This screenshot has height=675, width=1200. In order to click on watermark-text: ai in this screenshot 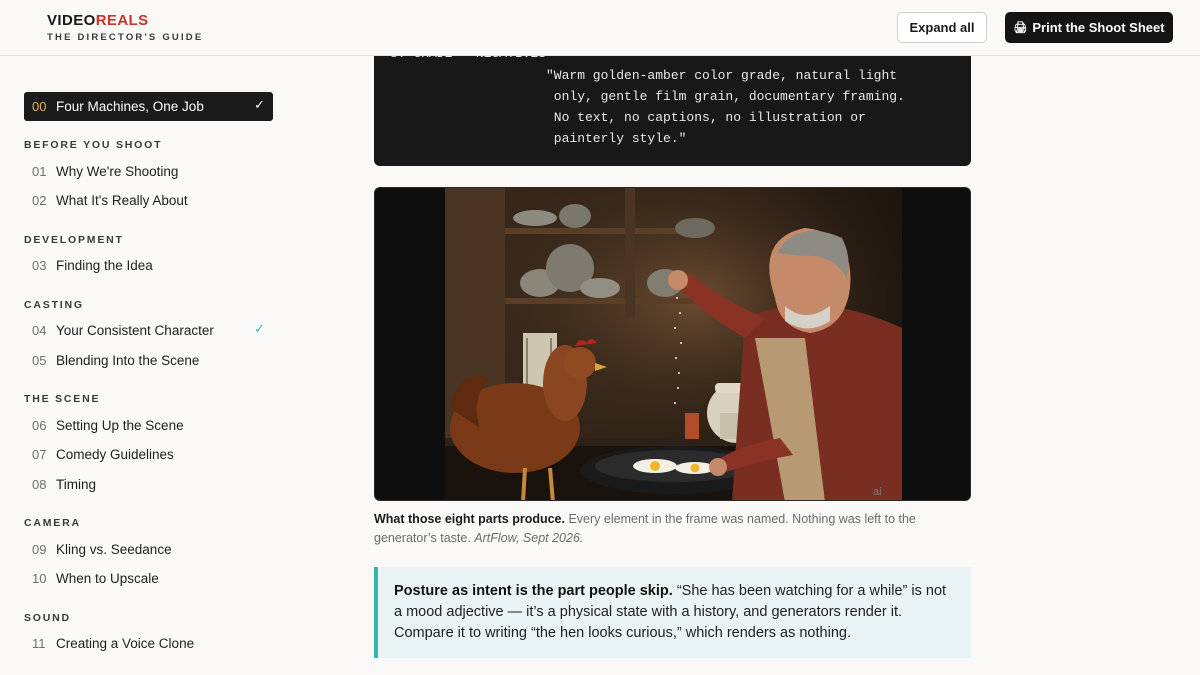, I will do `click(877, 492)`.